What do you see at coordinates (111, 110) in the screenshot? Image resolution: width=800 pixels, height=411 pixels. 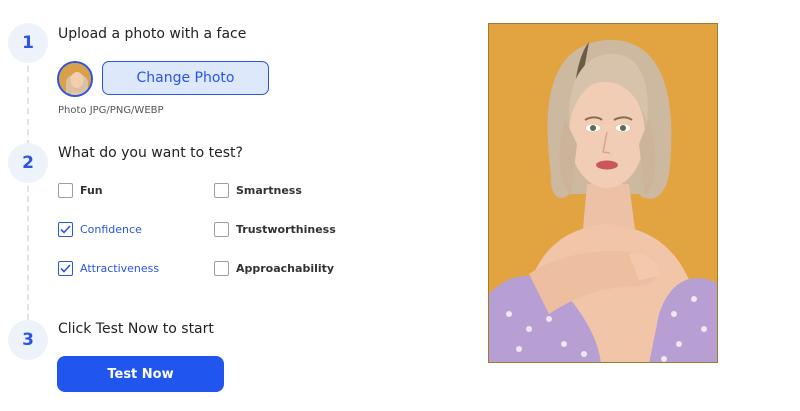 I see `file-format-hint: Photo JPG/PNG/WEBP` at bounding box center [111, 110].